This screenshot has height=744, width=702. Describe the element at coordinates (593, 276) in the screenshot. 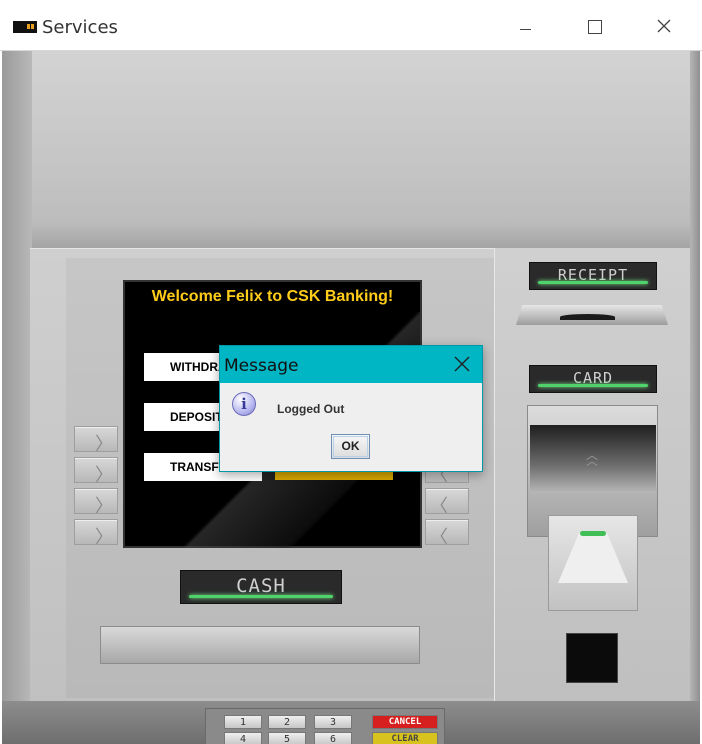

I see `receipt-label: RECEIPT` at that location.